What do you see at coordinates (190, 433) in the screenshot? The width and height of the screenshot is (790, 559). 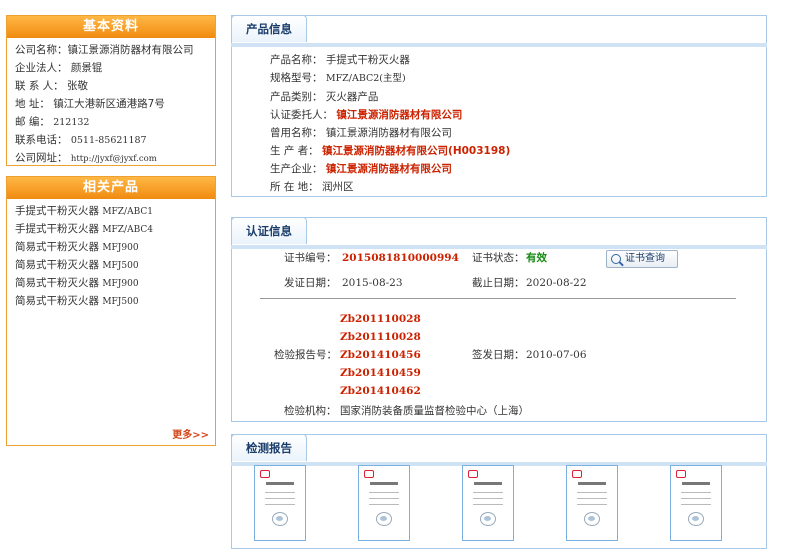 I see `more-link: 更多>>` at bounding box center [190, 433].